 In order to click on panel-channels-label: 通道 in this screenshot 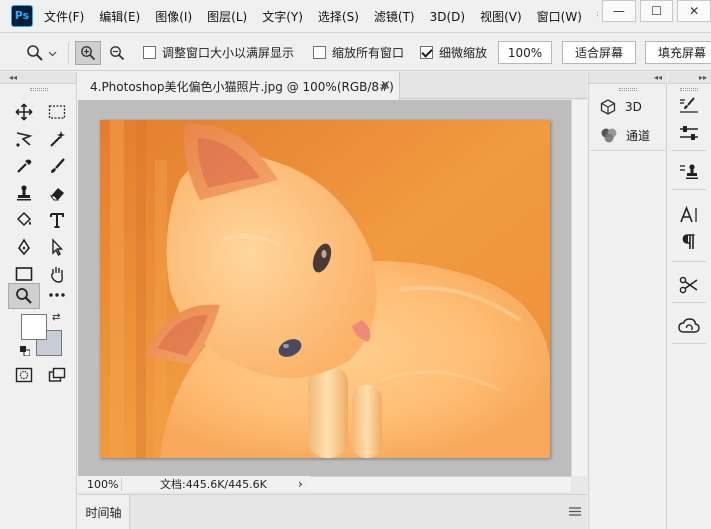, I will do `click(638, 135)`.